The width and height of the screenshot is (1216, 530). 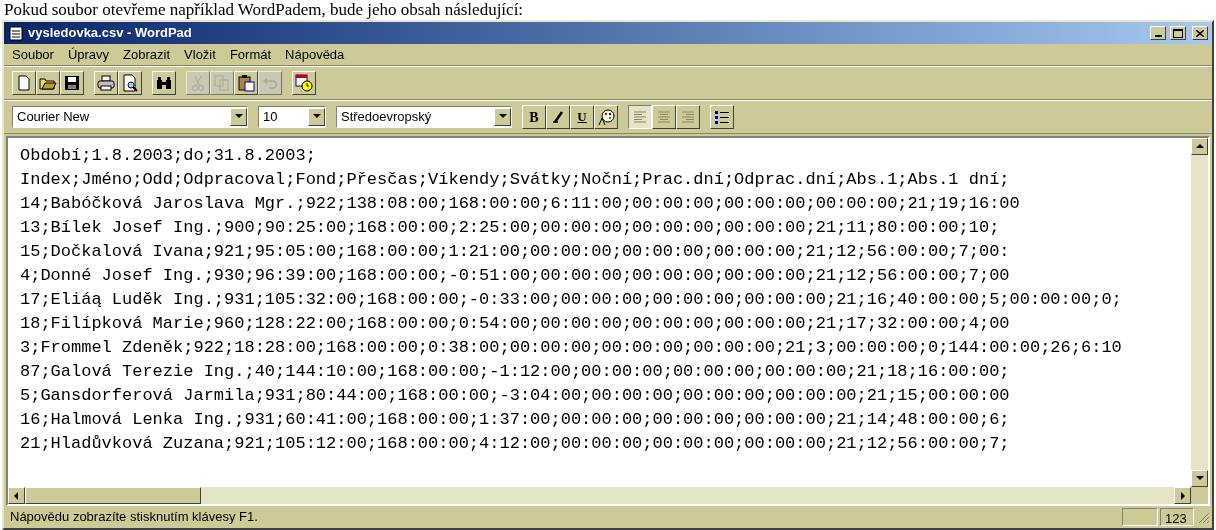 What do you see at coordinates (1140, 517) in the screenshot?
I see `status-panel` at bounding box center [1140, 517].